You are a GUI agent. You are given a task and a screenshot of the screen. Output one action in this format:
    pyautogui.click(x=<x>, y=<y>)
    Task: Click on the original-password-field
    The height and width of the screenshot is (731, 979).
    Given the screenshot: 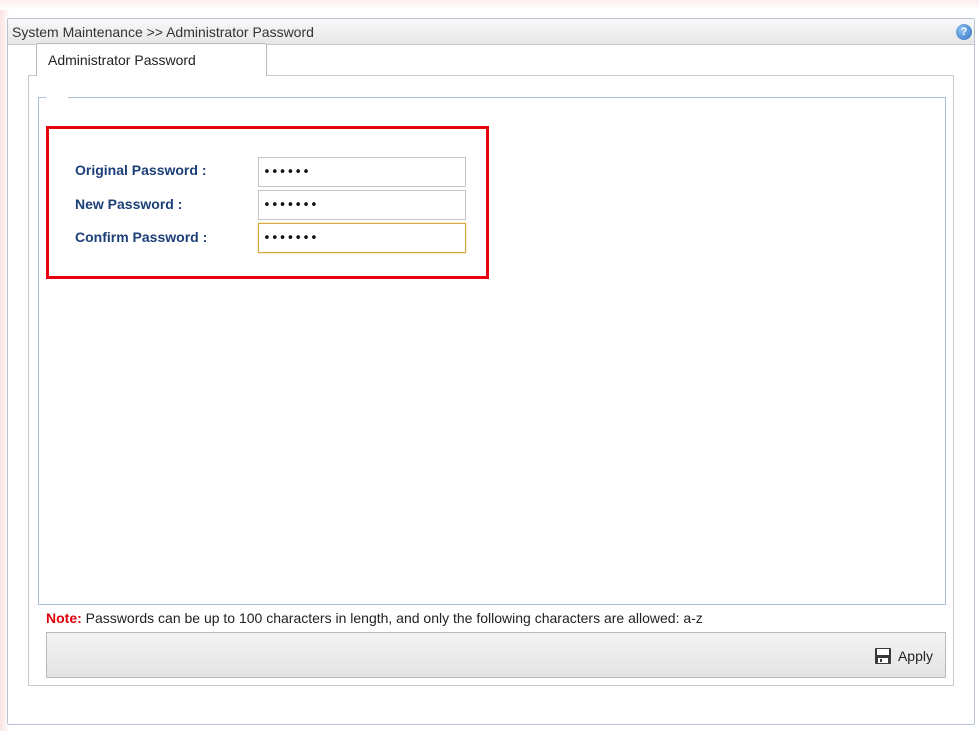 What is the action you would take?
    pyautogui.click(x=362, y=172)
    